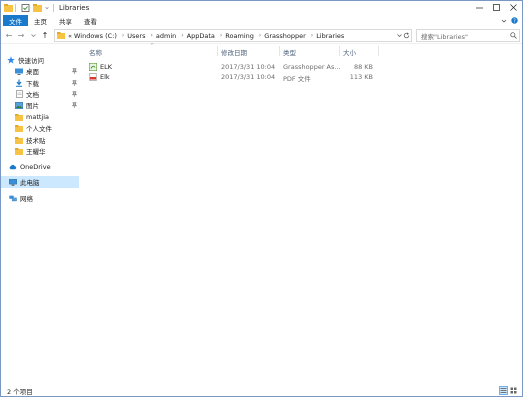 The width and height of the screenshot is (523, 397). What do you see at coordinates (503, 390) in the screenshot?
I see `details-view-button` at bounding box center [503, 390].